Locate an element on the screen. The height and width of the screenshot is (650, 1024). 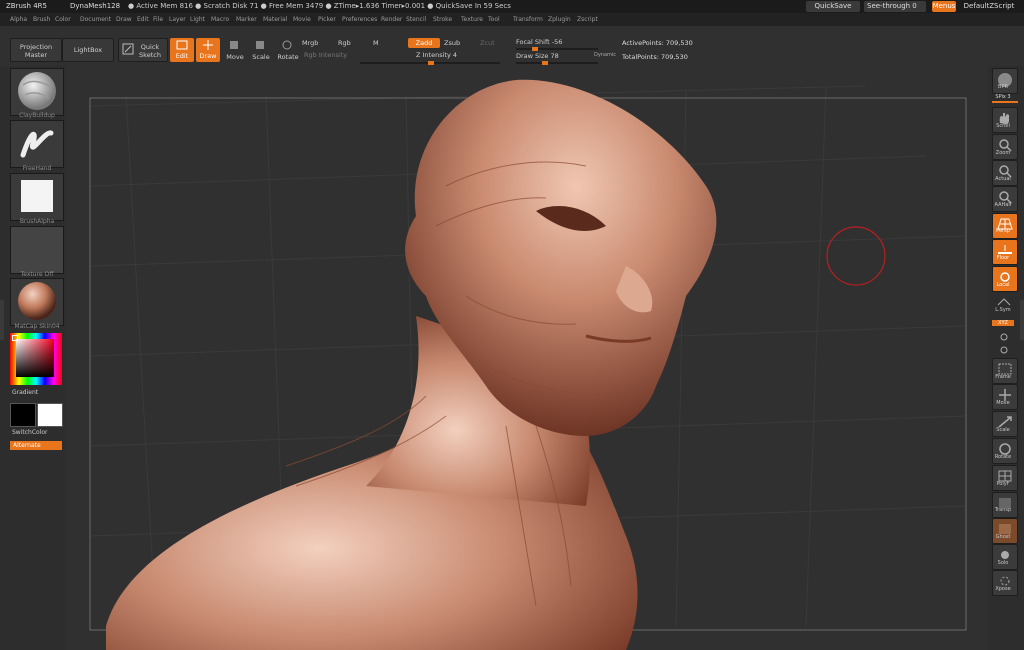
frame-label: Frame is located at coordinates (1003, 377).